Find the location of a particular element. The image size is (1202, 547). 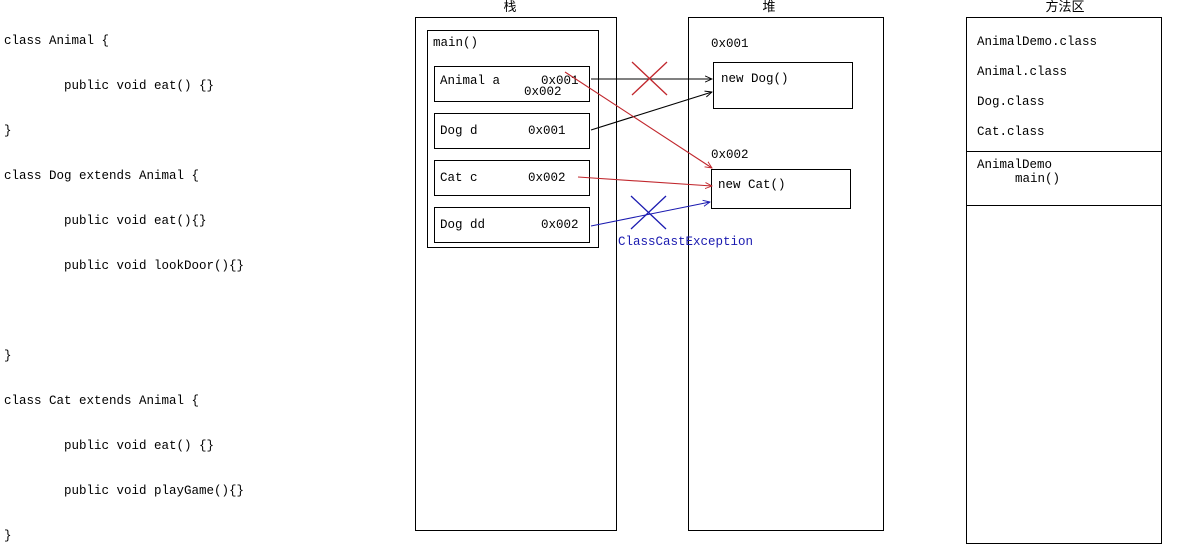

heap-object-address: 0x001 is located at coordinates (730, 44).